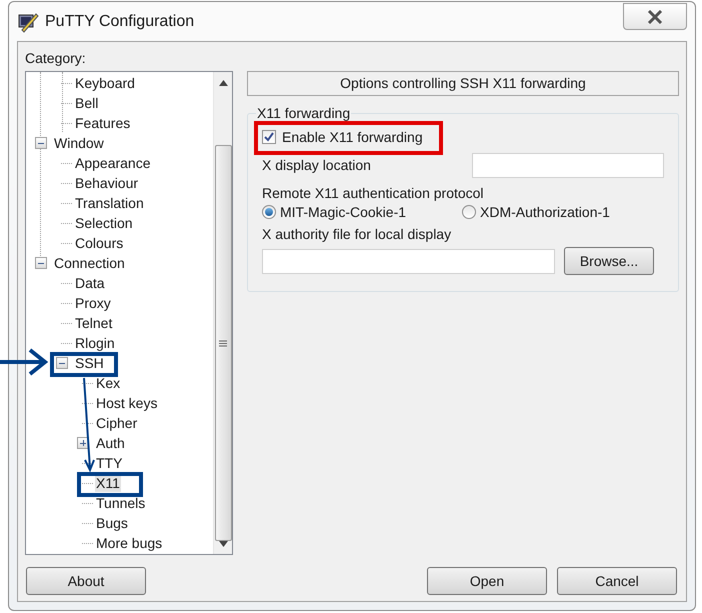 The width and height of the screenshot is (702, 613). I want to click on check-icon, so click(269, 137).